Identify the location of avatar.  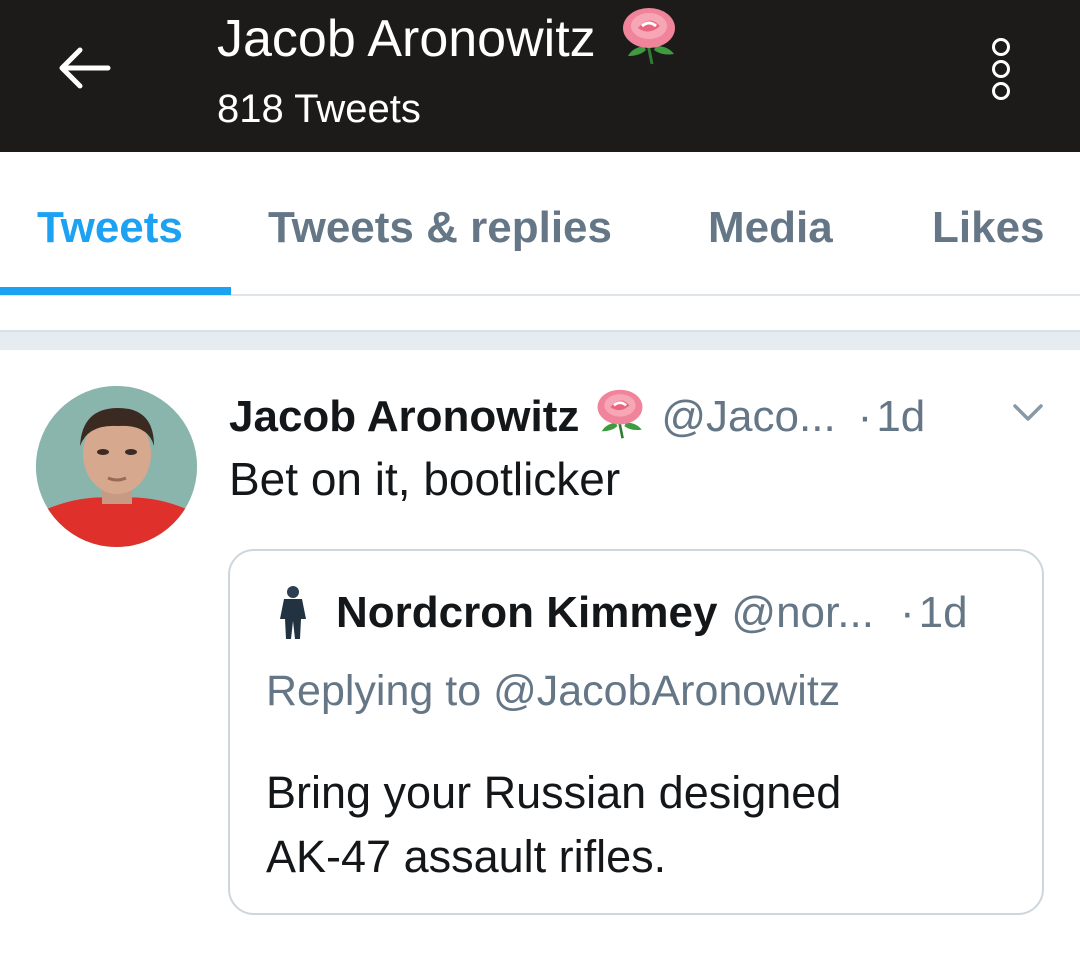
(116, 466).